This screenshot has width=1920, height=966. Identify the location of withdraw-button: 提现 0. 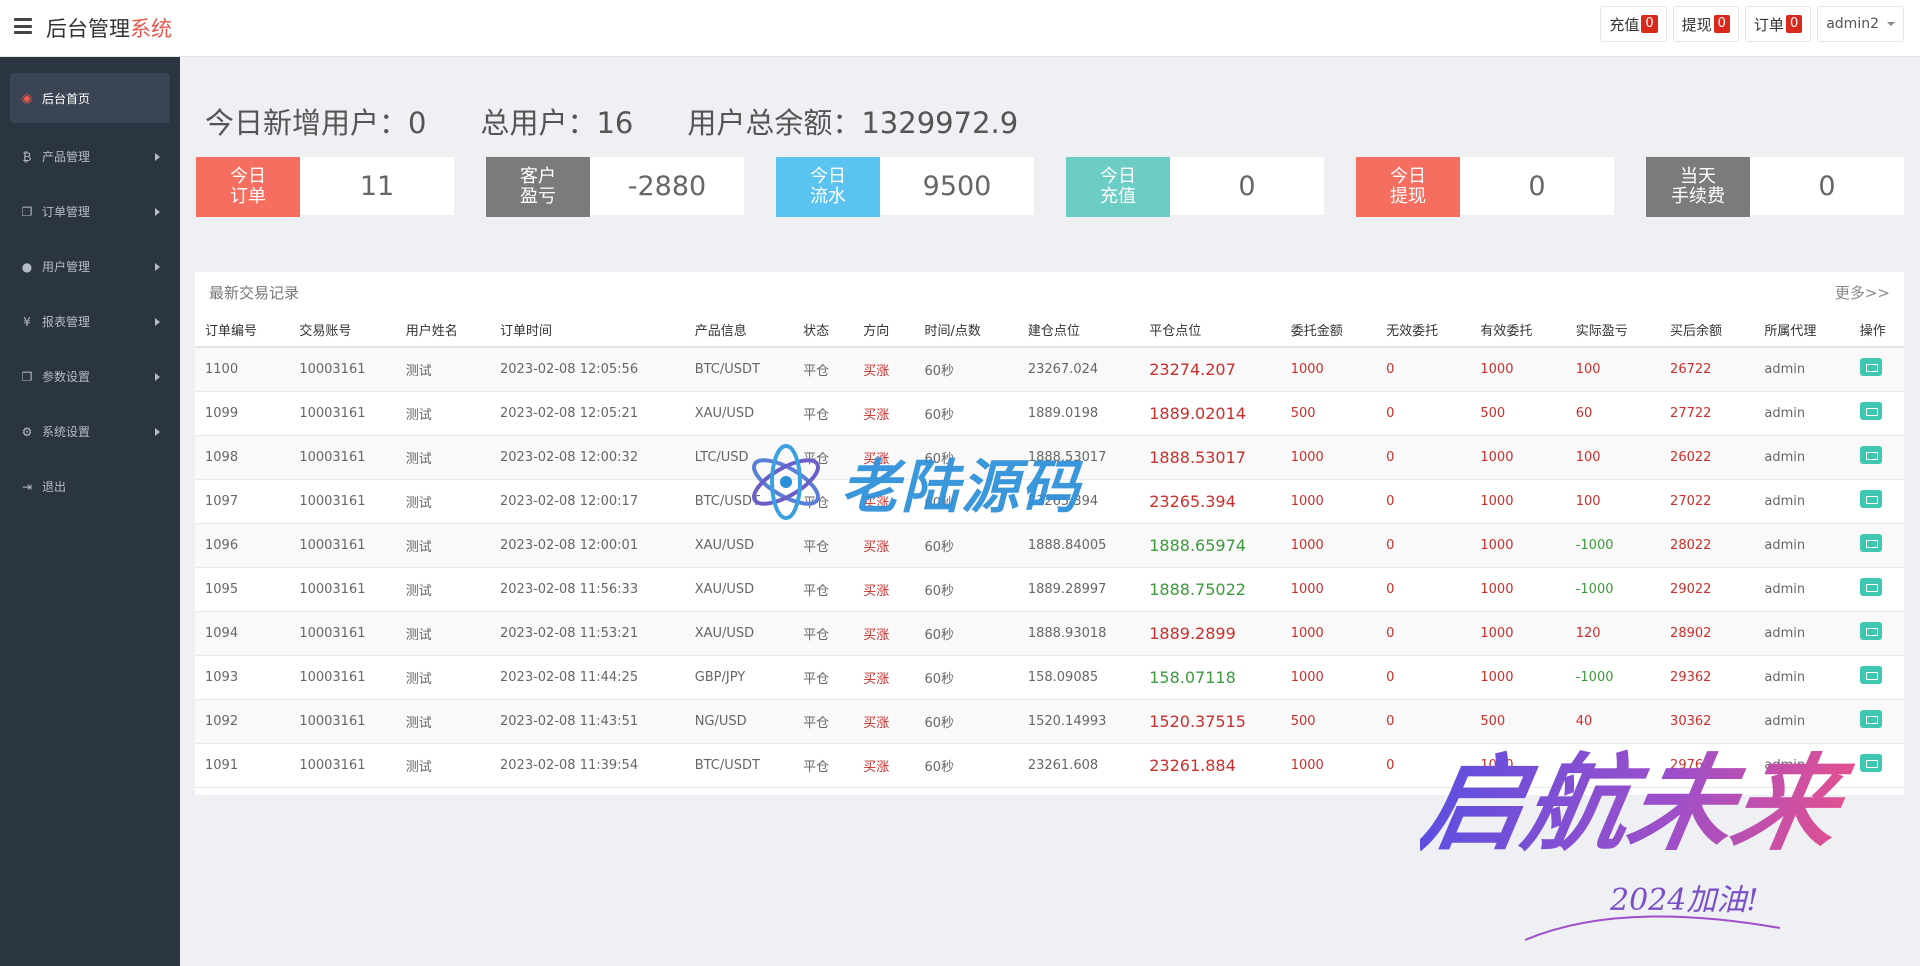
(1705, 24).